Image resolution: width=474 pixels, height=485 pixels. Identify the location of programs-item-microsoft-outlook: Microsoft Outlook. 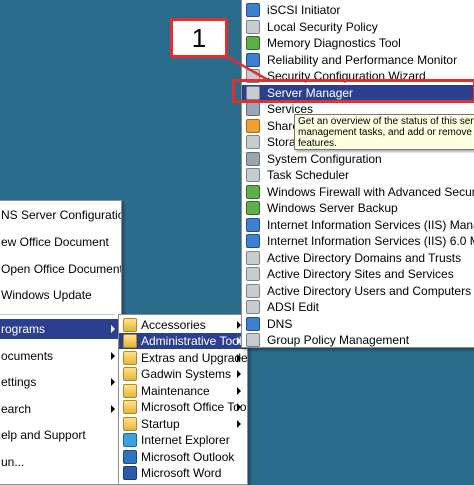
(183, 457).